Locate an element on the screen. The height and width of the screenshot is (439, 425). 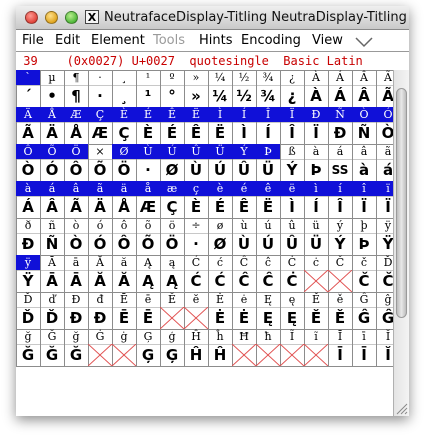
glyph-label: ī is located at coordinates (364, 336).